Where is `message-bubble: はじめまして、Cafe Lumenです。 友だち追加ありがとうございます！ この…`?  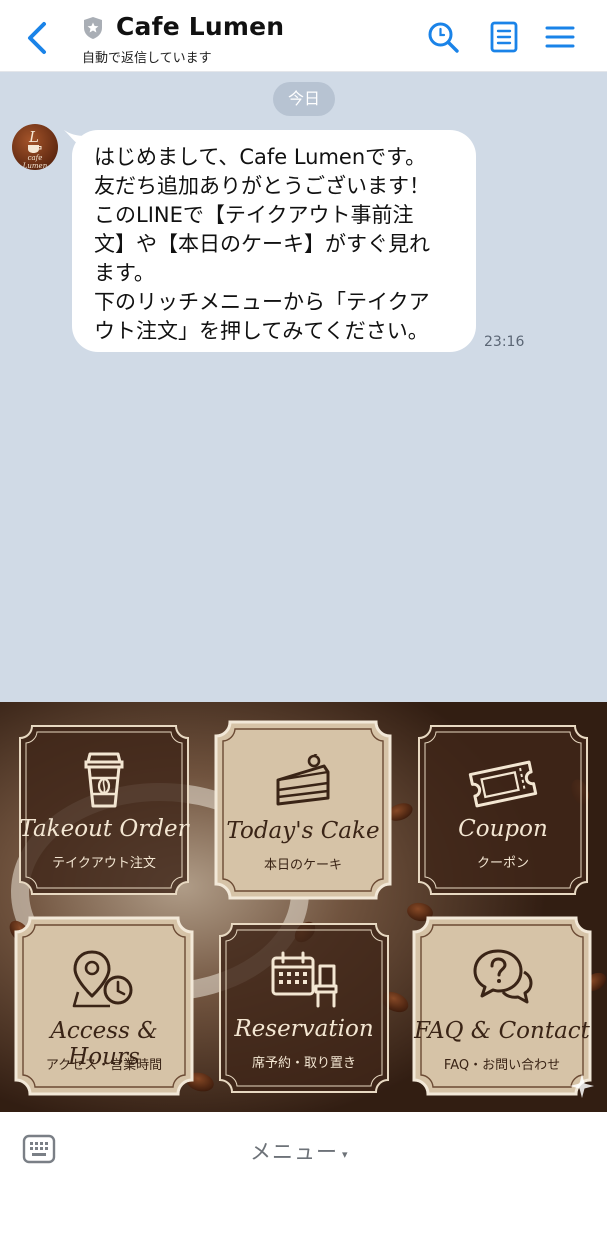 message-bubble: はじめまして、Cafe Lumenです。 友だち追加ありがとうございます！ この… is located at coordinates (274, 241).